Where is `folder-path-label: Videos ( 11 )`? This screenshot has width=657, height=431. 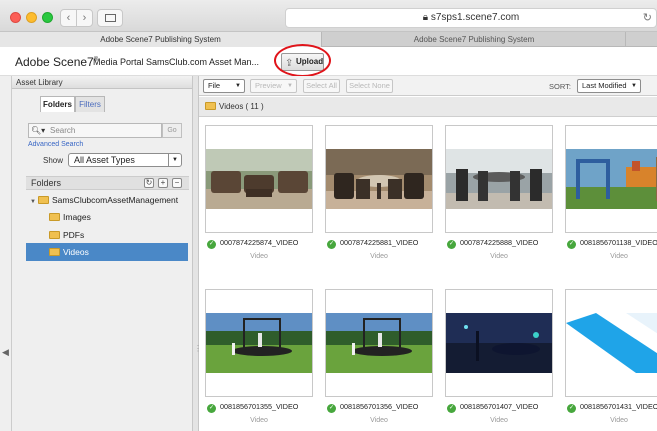 folder-path-label: Videos ( 11 ) is located at coordinates (241, 106).